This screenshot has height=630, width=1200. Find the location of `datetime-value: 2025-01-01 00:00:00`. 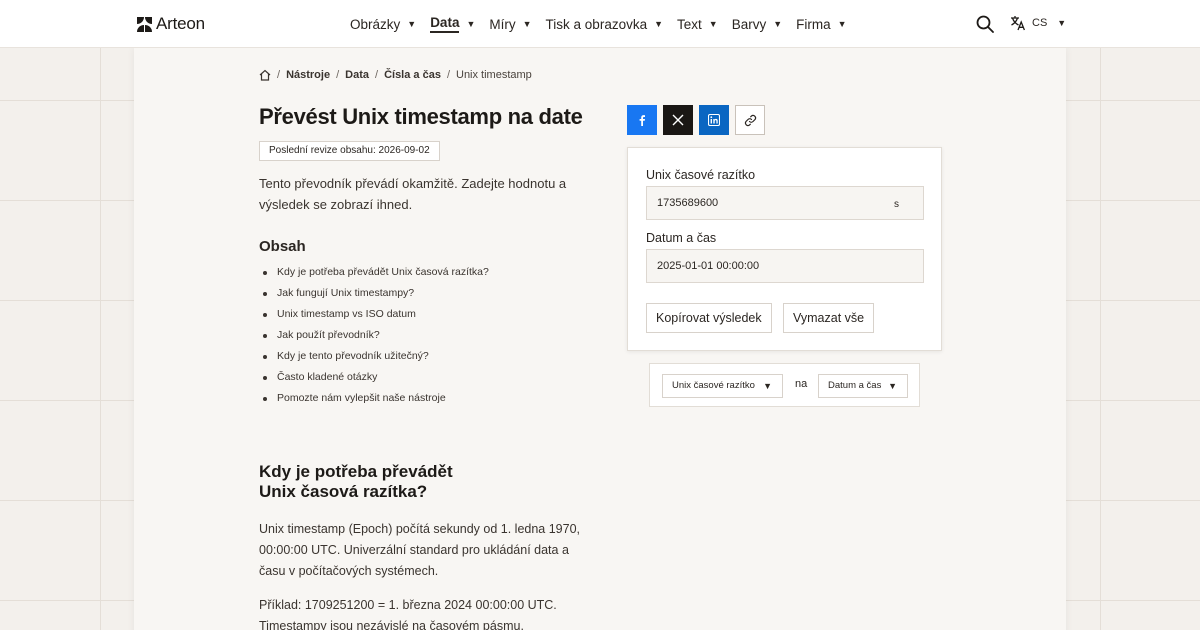

datetime-value: 2025-01-01 00:00:00 is located at coordinates (708, 266).